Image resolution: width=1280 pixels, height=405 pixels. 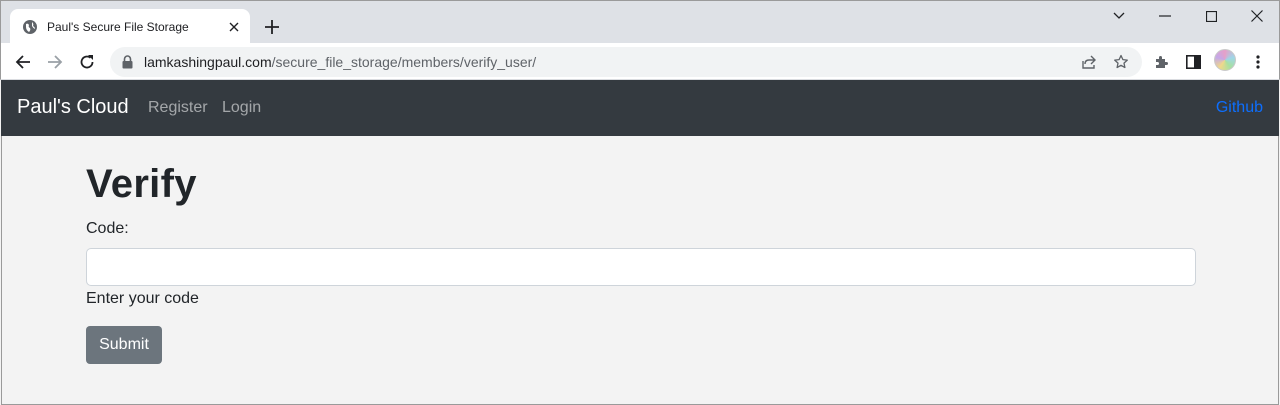 I want to click on browser-tab: Paul's Secure File Storage, so click(x=130, y=26).